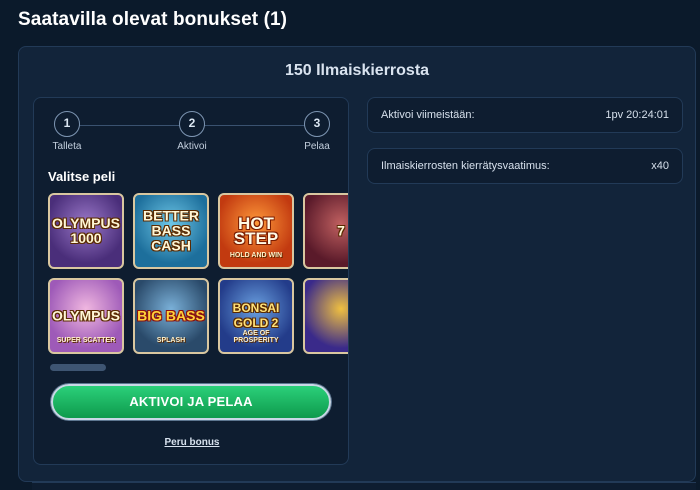 This screenshot has width=700, height=490. I want to click on game-tile-text: BIG BASS, so click(171, 315).